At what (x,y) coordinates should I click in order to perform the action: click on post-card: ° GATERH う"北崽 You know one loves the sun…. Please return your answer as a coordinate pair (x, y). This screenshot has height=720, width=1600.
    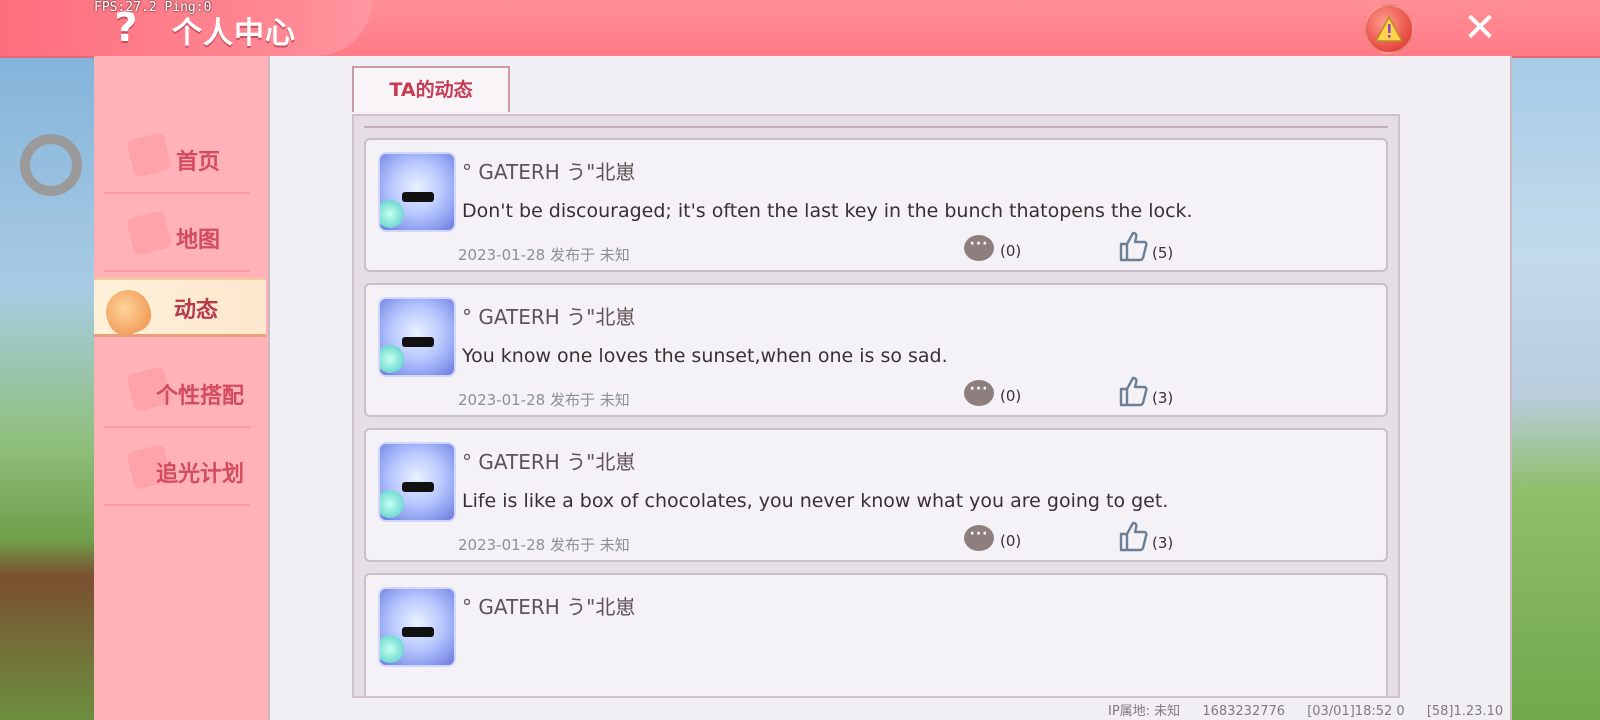
    Looking at the image, I should click on (876, 350).